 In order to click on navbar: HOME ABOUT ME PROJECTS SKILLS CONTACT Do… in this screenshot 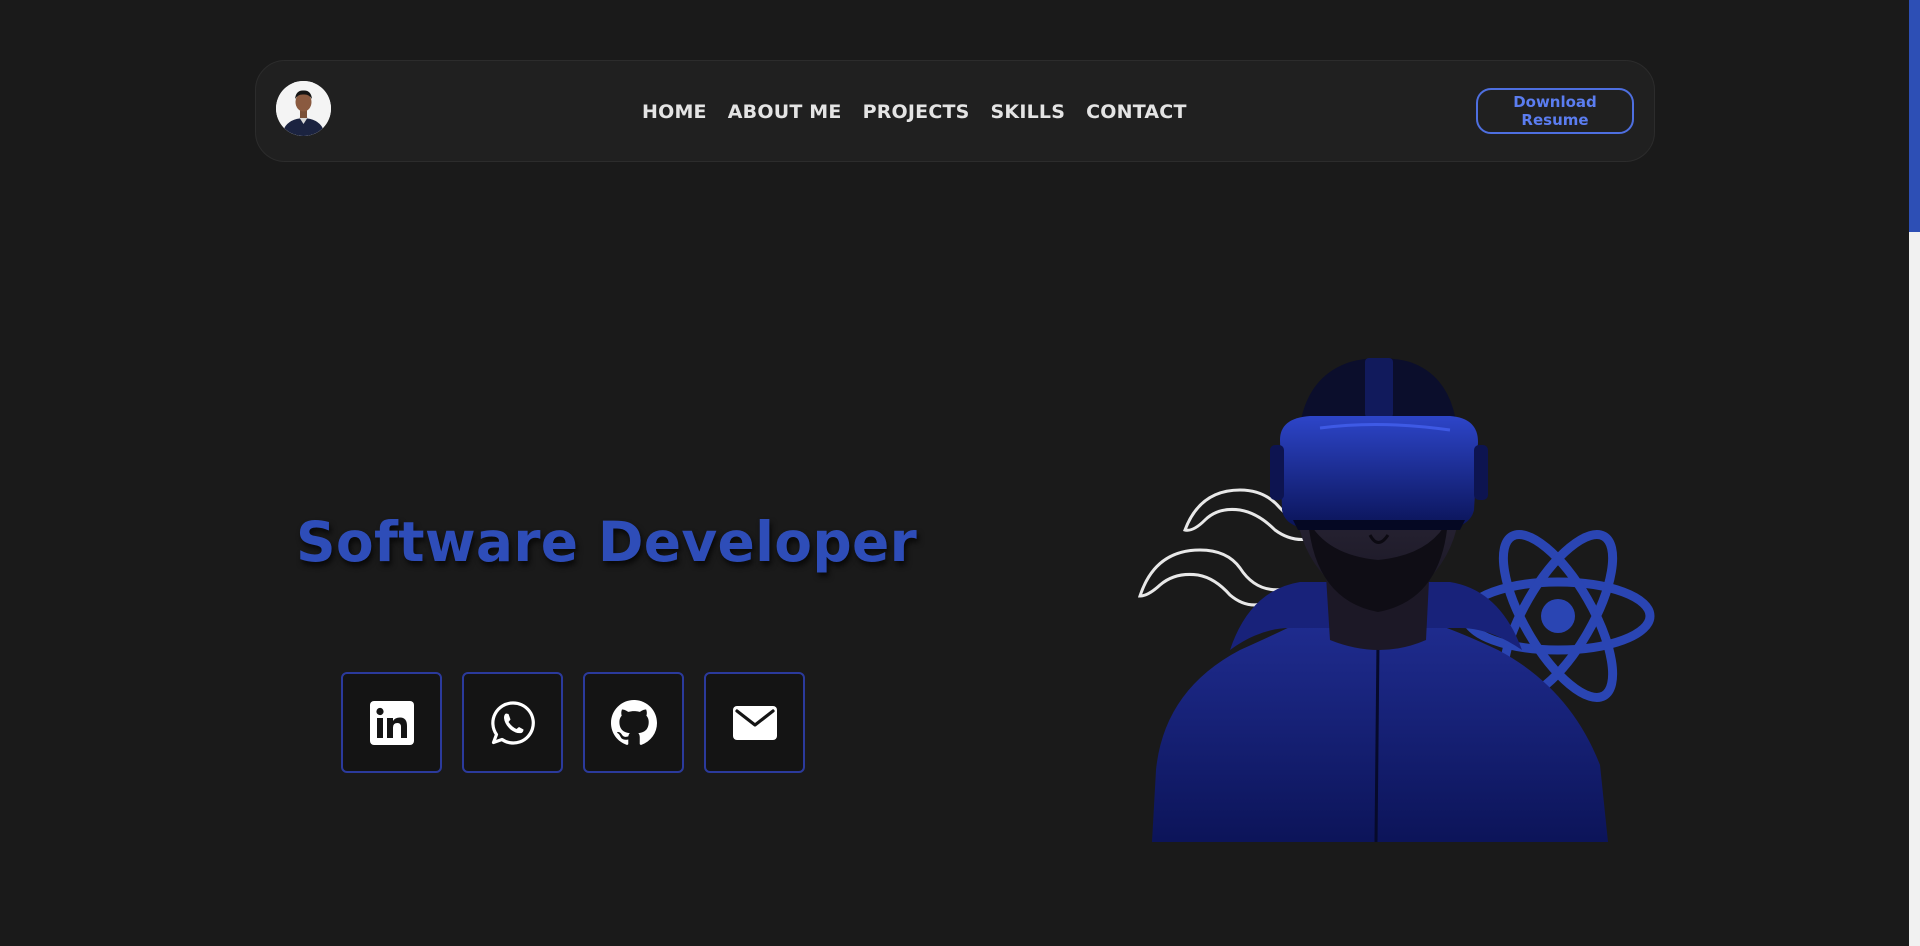, I will do `click(955, 111)`.